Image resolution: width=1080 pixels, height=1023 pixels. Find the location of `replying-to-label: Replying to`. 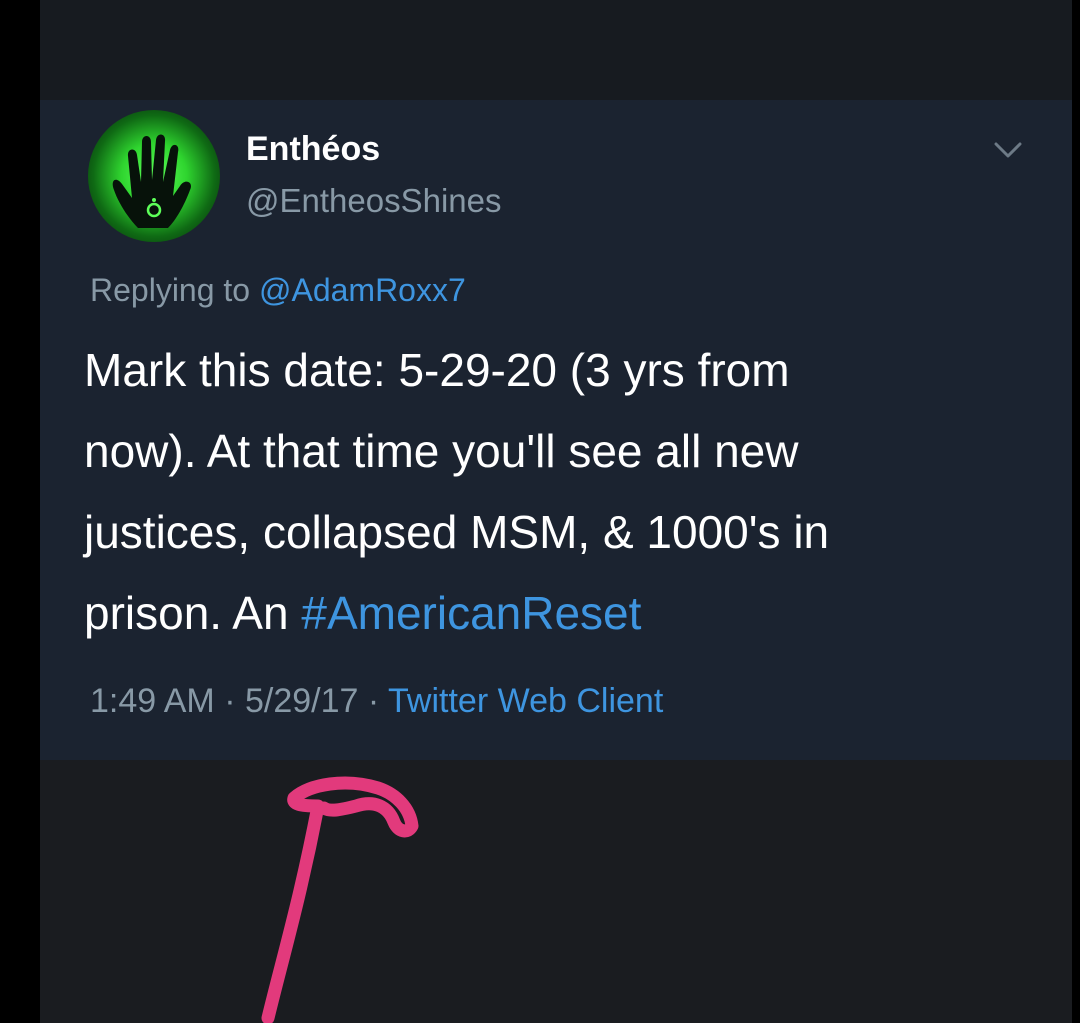

replying-to-label: Replying to is located at coordinates (174, 290).